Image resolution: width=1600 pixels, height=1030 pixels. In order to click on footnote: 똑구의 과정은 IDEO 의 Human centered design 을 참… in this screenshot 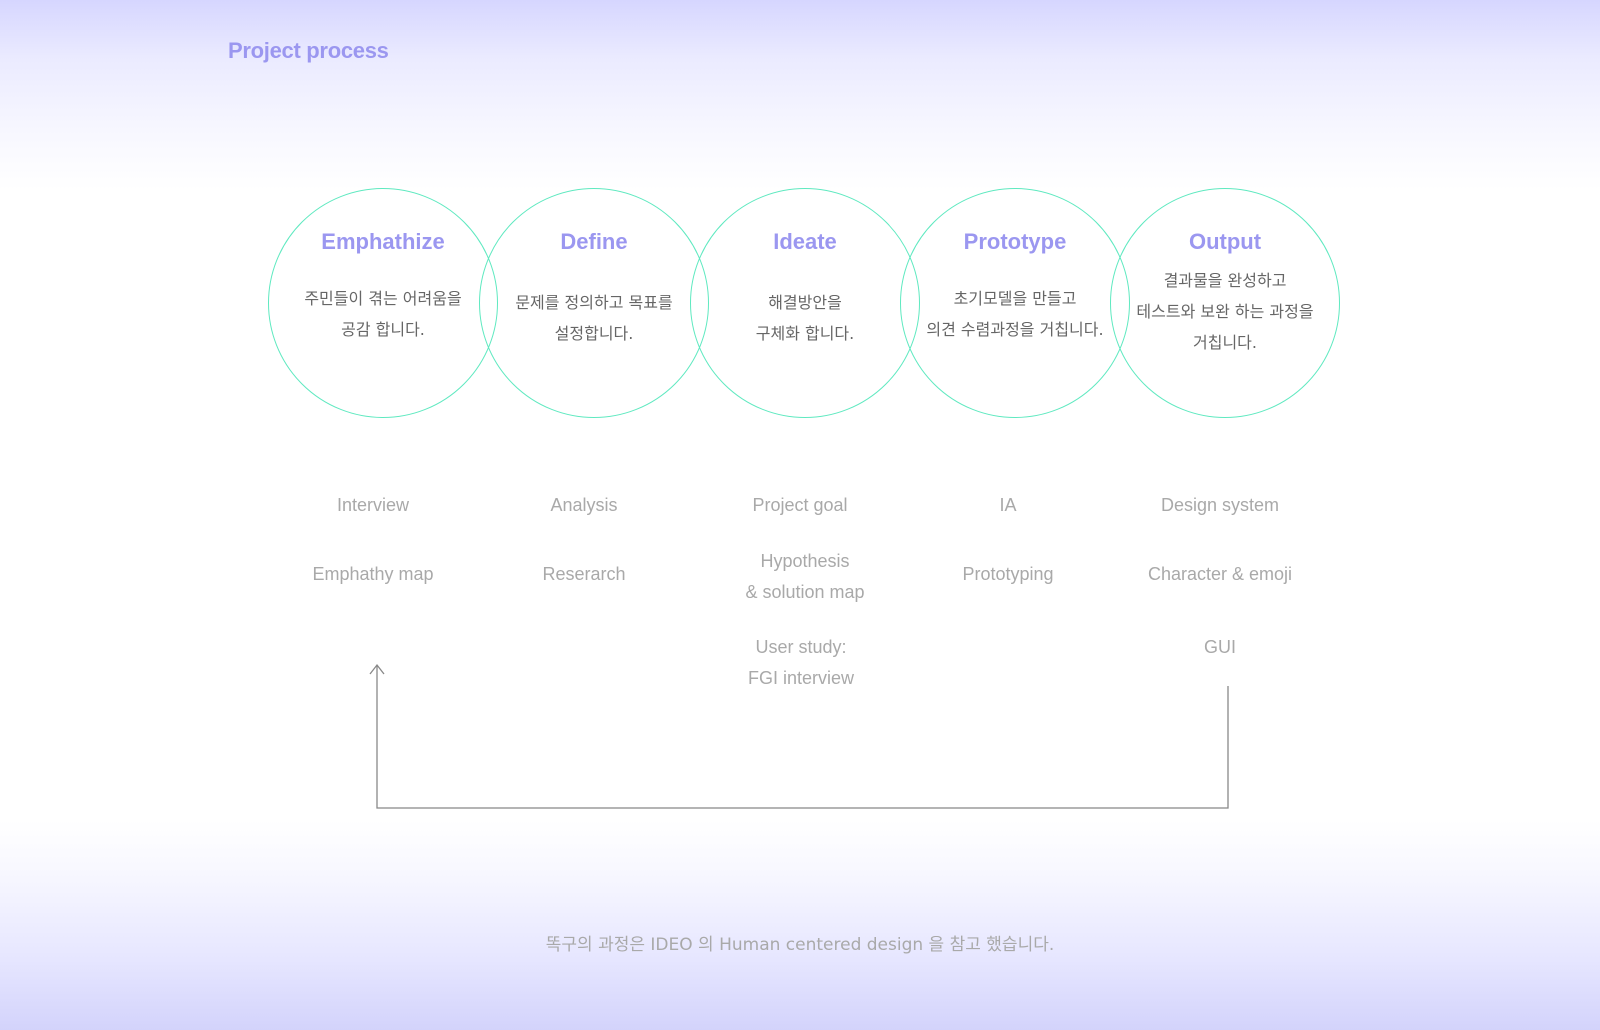, I will do `click(800, 945)`.